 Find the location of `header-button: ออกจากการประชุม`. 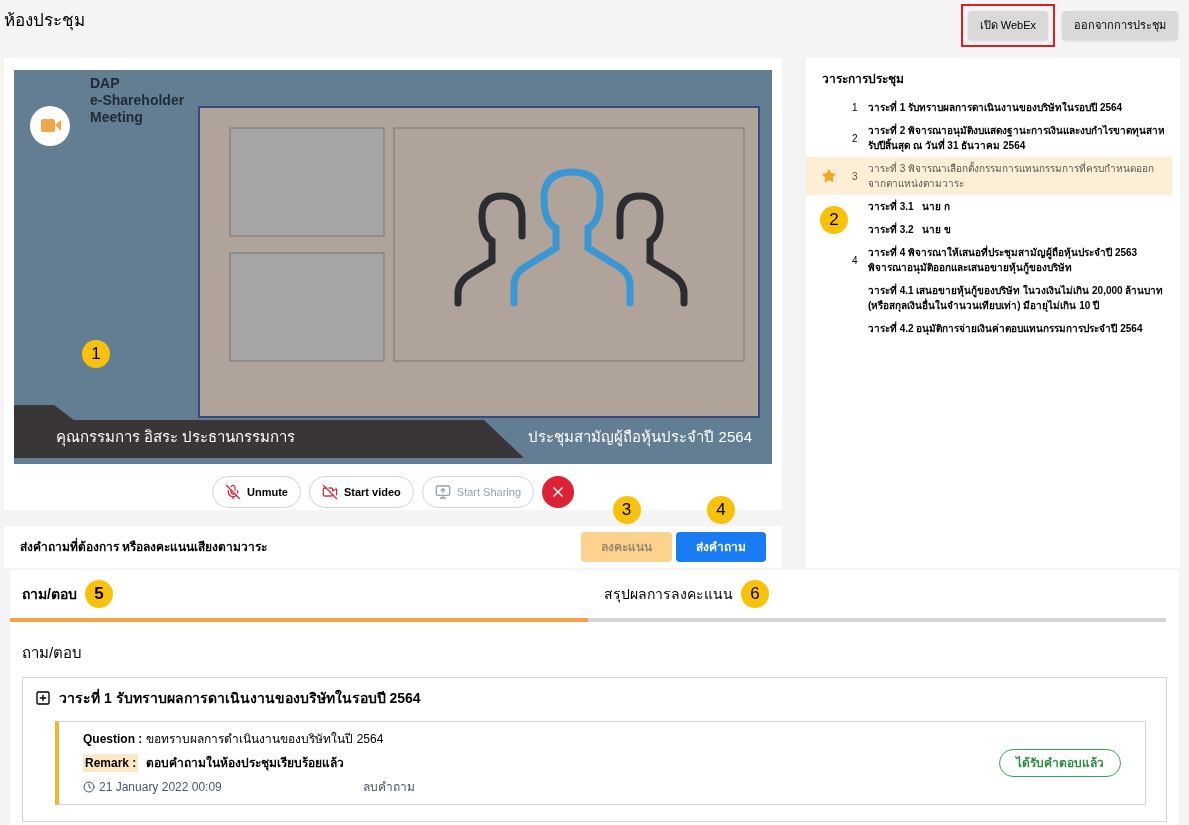

header-button: ออกจากการประชุม is located at coordinates (1120, 25).